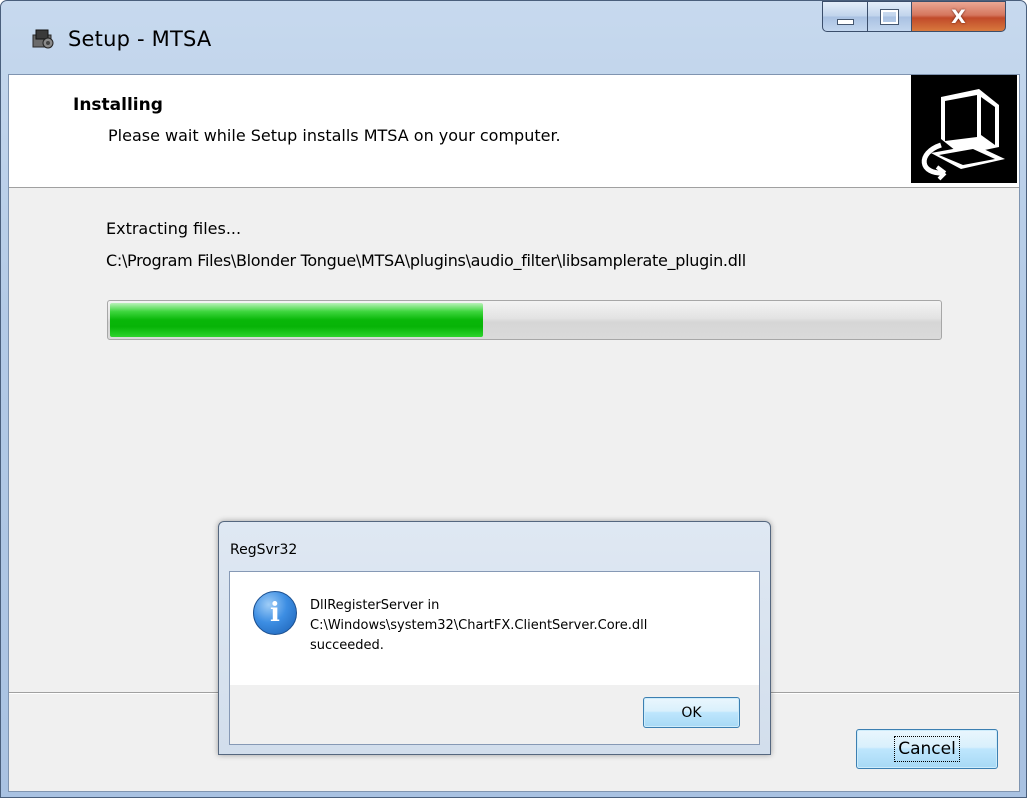 This screenshot has width=1027, height=798. Describe the element at coordinates (296, 320) in the screenshot. I see `progress-fill` at that location.